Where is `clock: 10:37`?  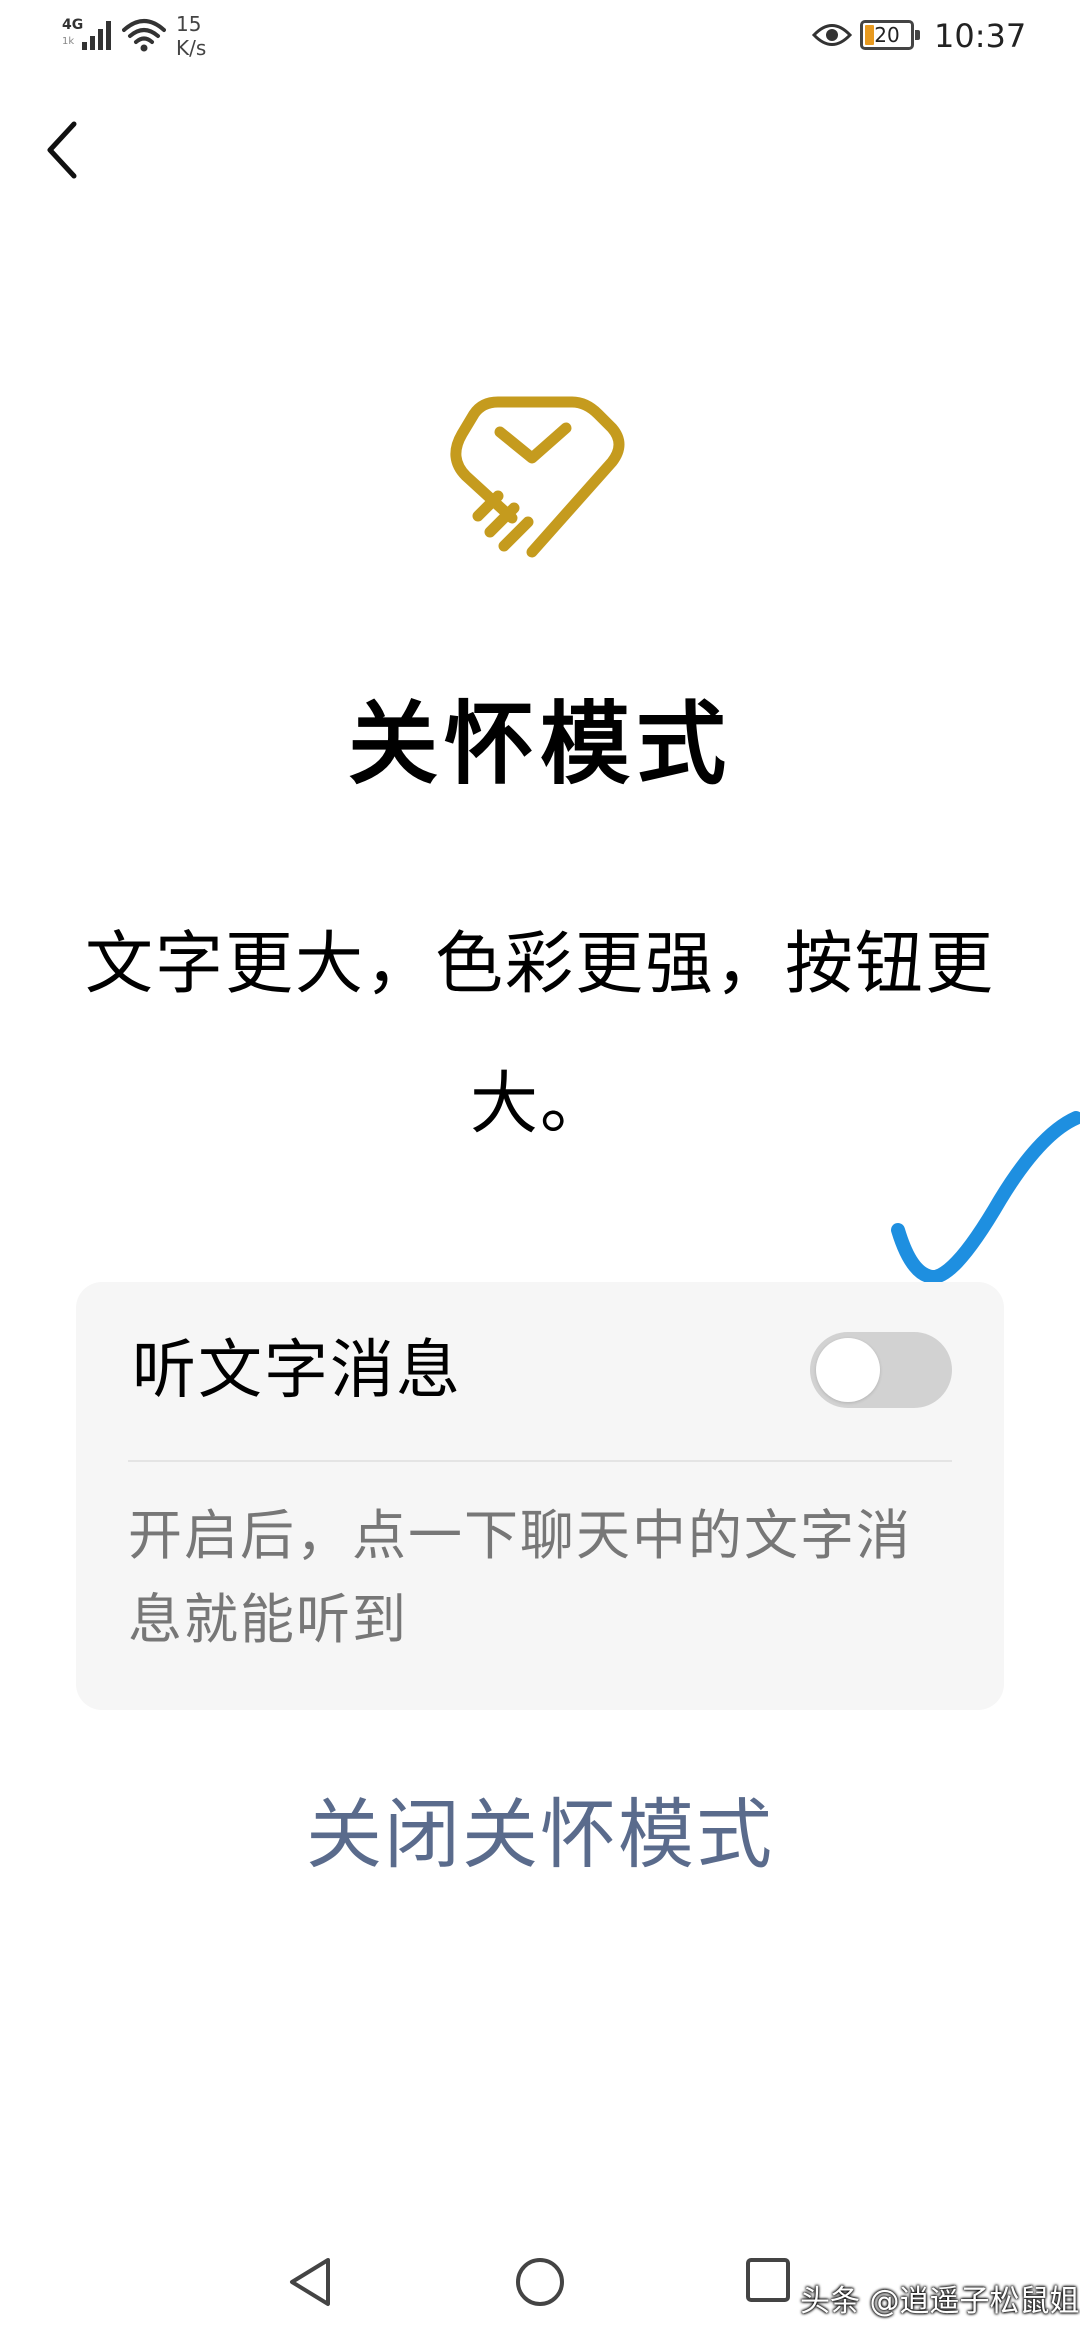
clock: 10:37 is located at coordinates (980, 36).